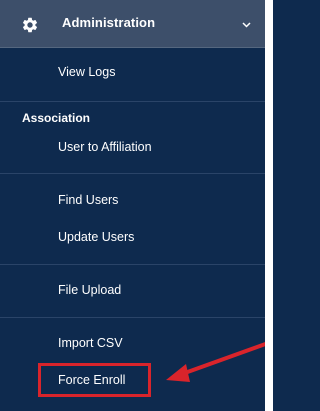 Image resolution: width=320 pixels, height=411 pixels. I want to click on highlight-box, so click(94, 380).